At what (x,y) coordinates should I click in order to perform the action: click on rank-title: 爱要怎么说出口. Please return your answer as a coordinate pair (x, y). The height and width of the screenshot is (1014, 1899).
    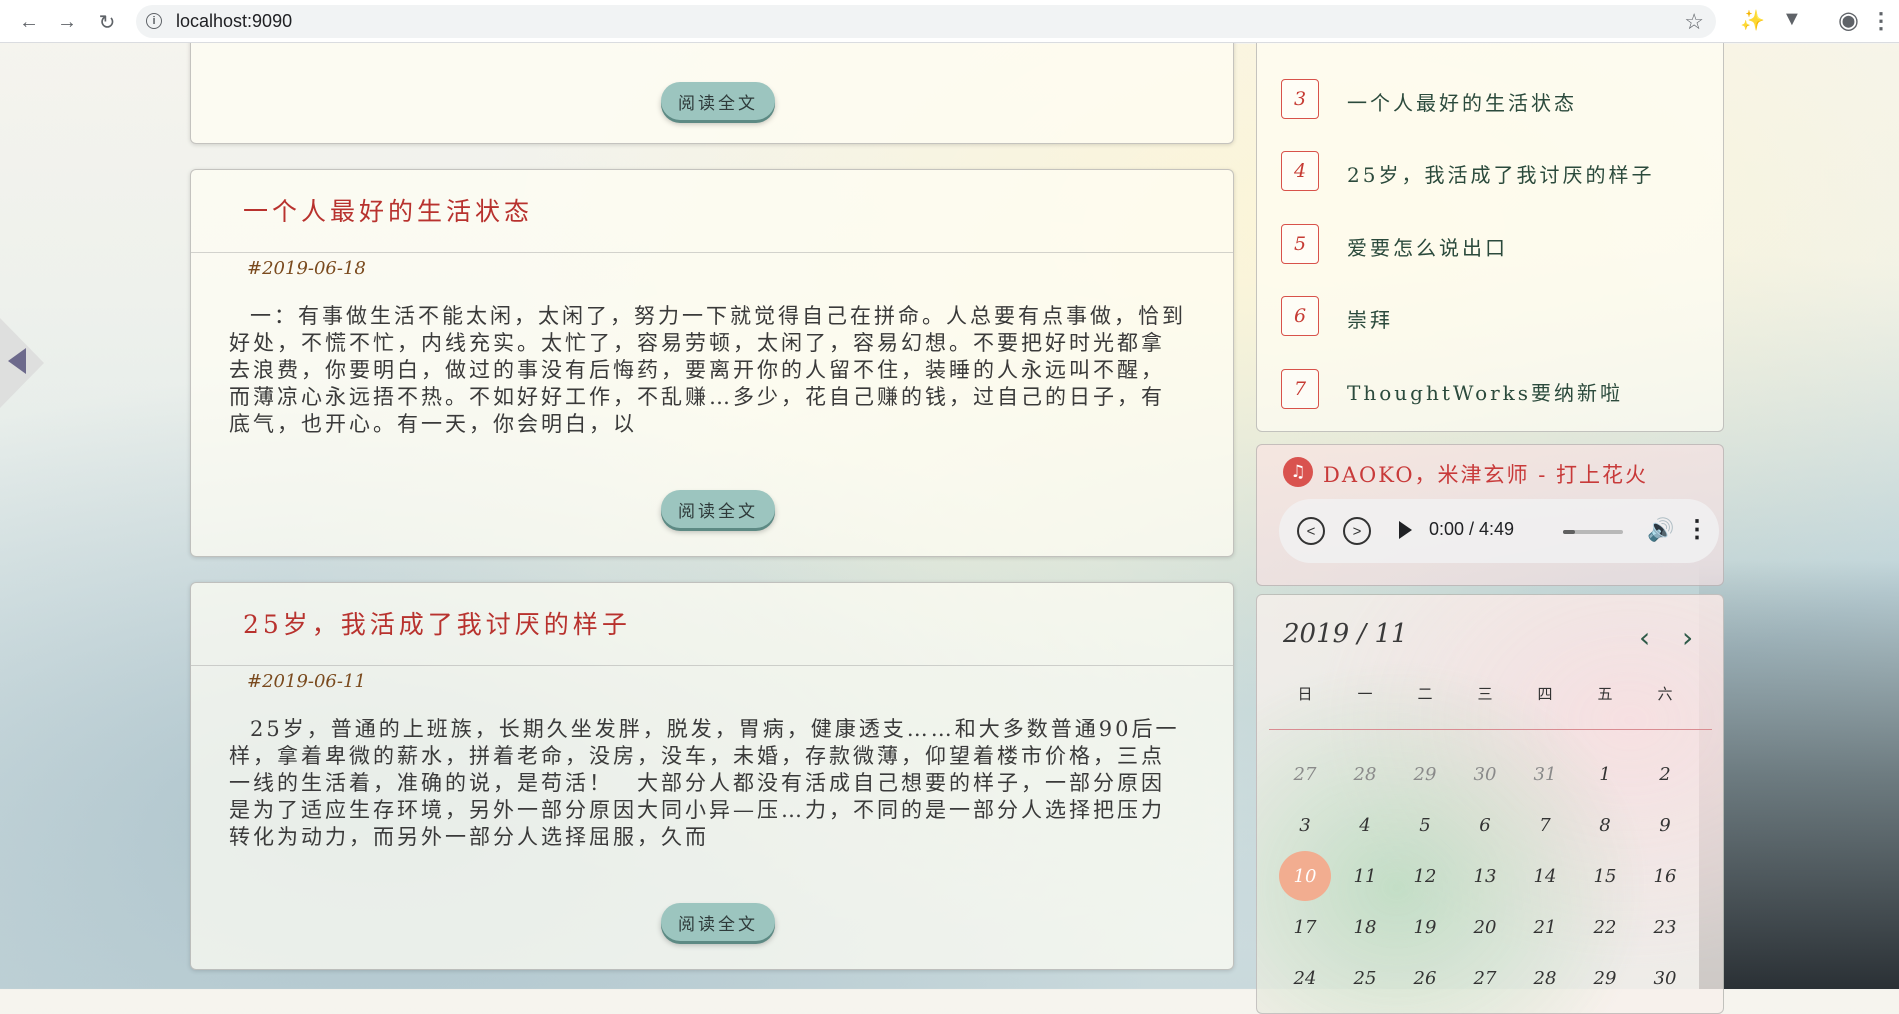
    Looking at the image, I should click on (1427, 246).